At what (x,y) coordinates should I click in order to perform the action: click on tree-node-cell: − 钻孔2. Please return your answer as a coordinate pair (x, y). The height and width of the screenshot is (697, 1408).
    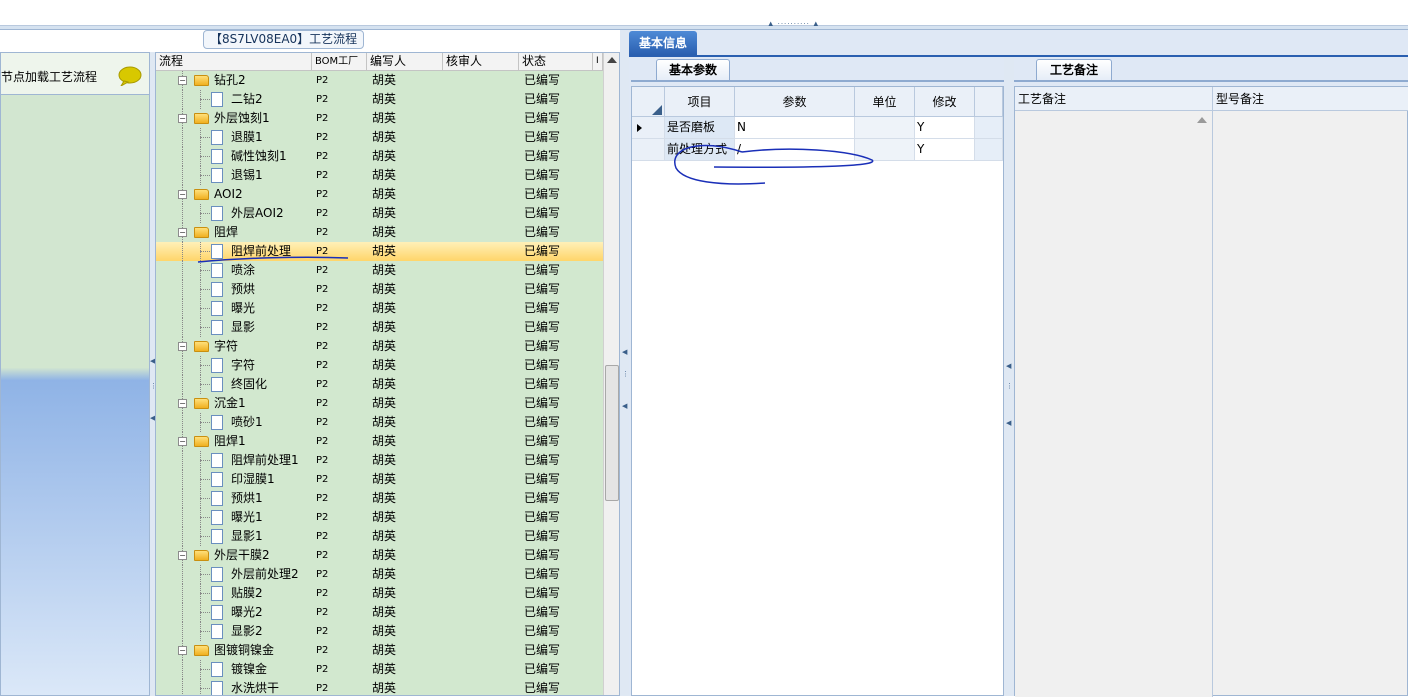
    Looking at the image, I should click on (234, 80).